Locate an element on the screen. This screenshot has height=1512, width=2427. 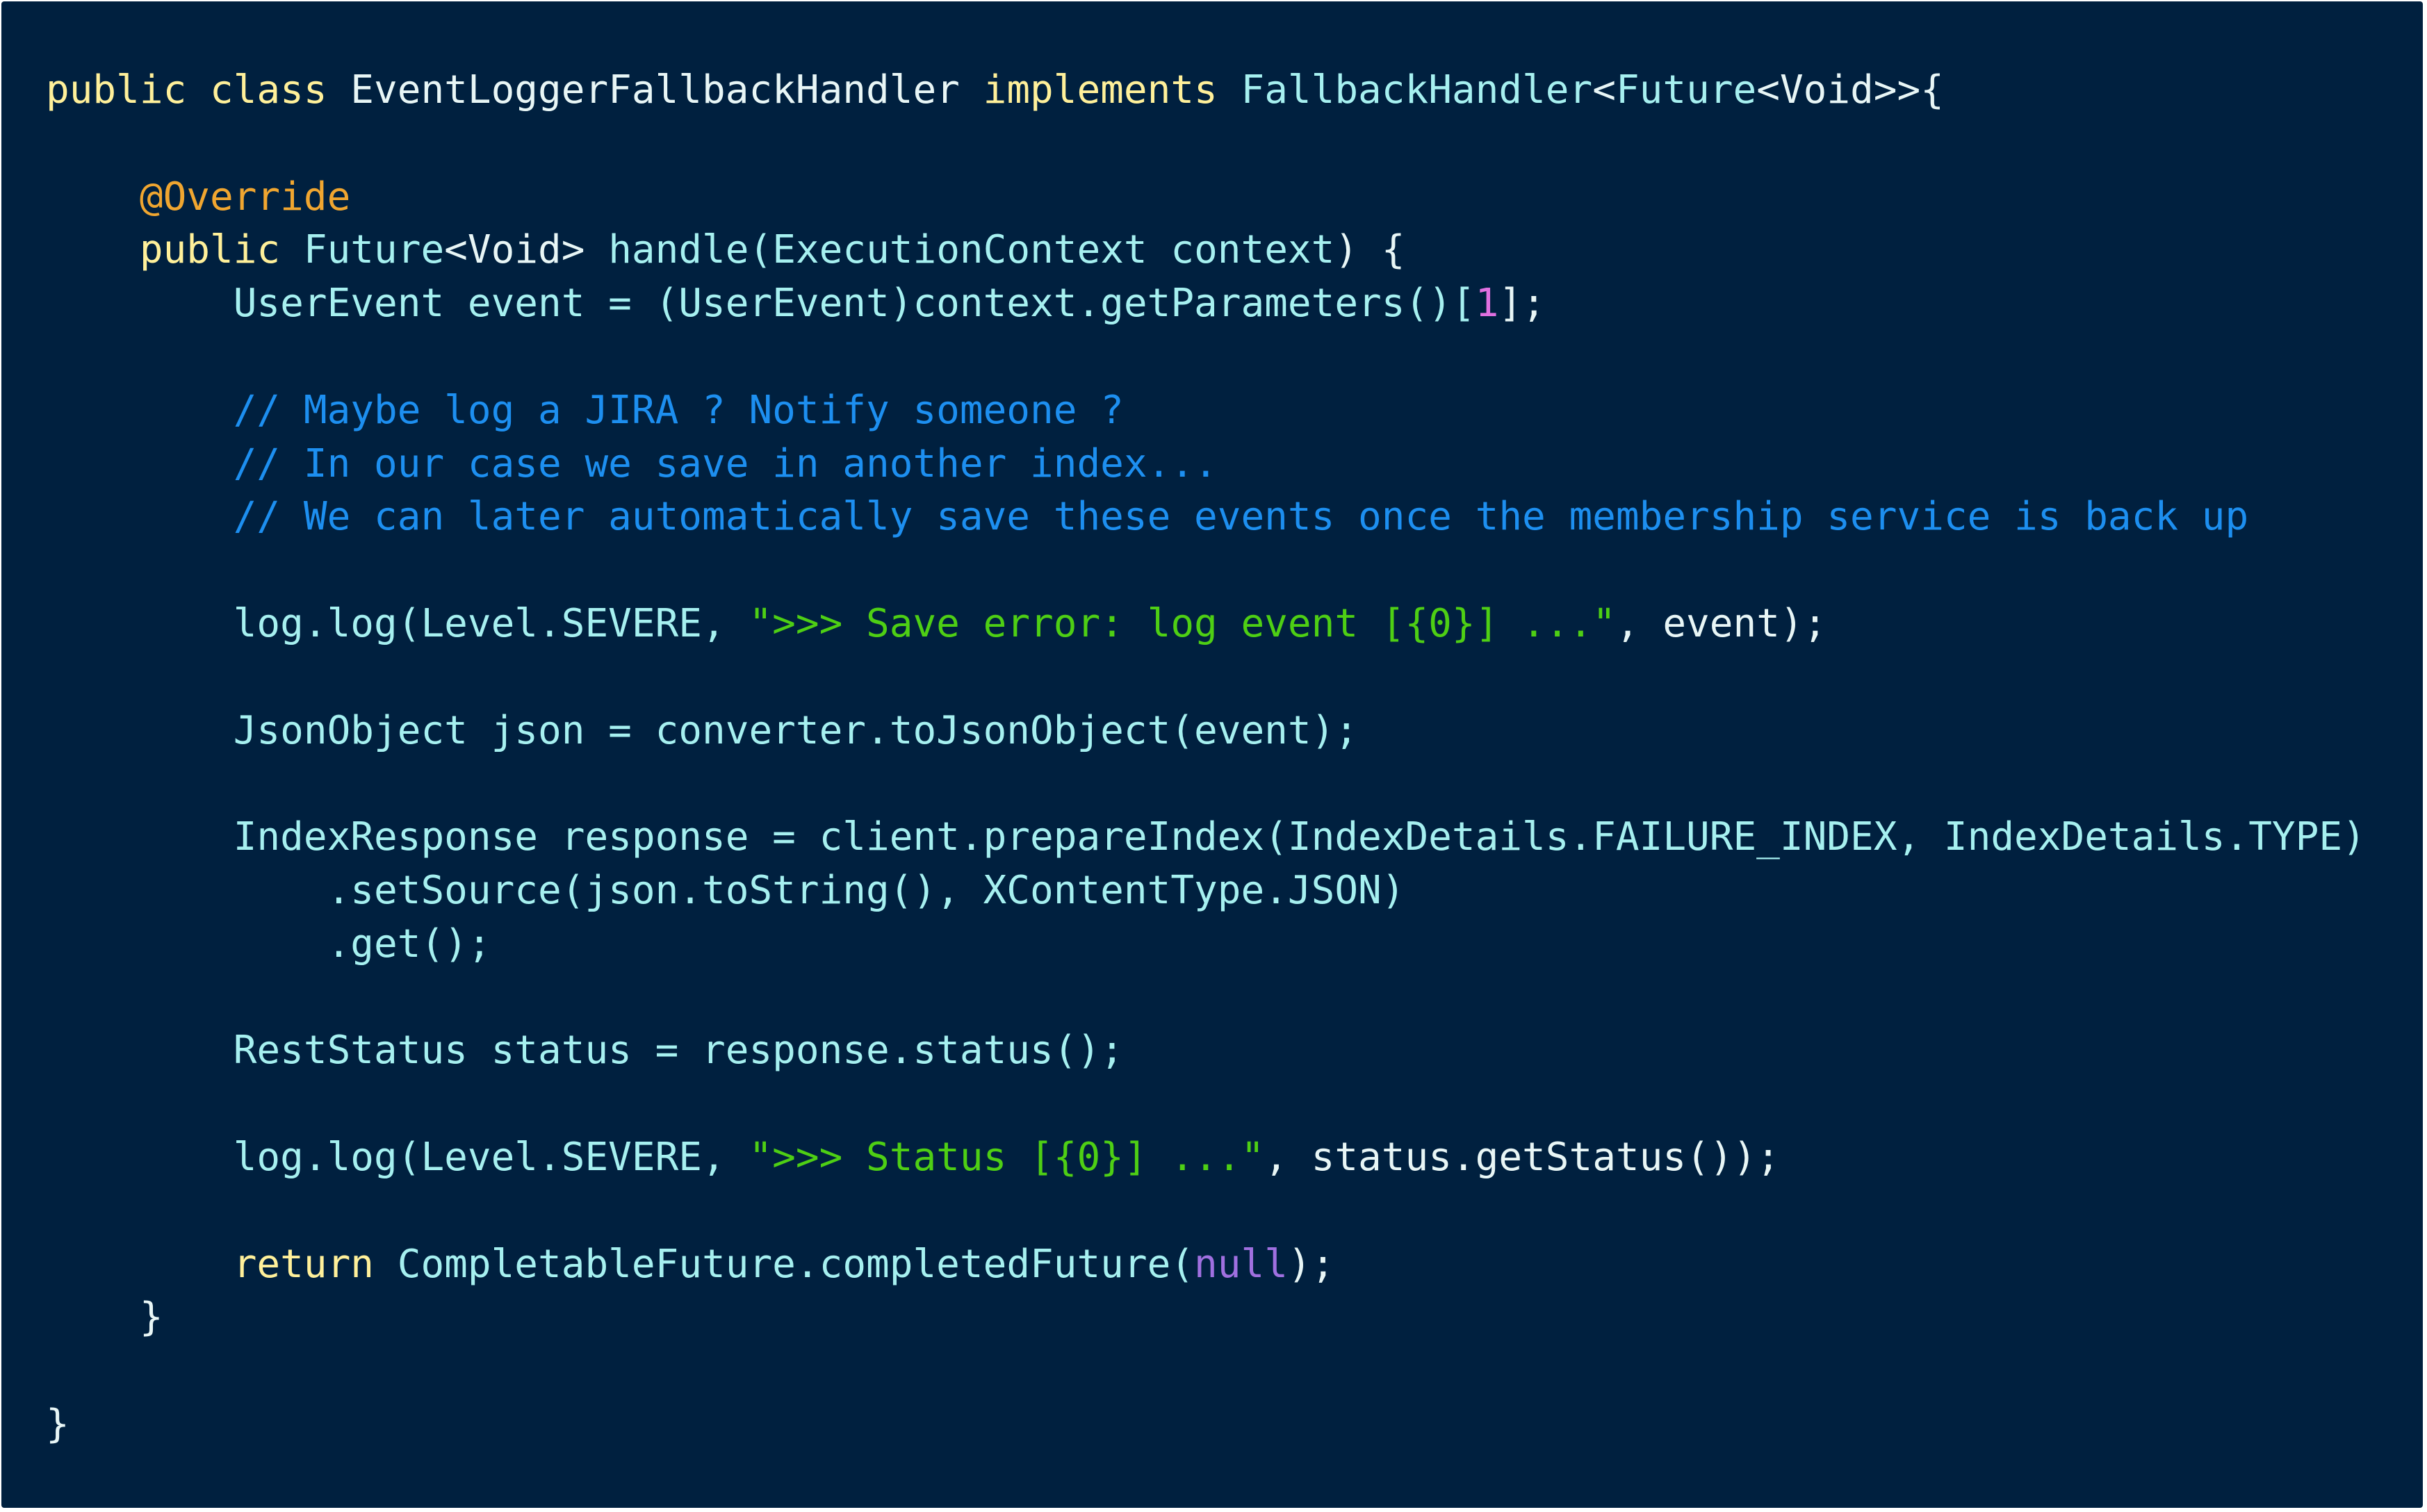
code-token-type: ExecutionContext context is located at coordinates (1053, 250).